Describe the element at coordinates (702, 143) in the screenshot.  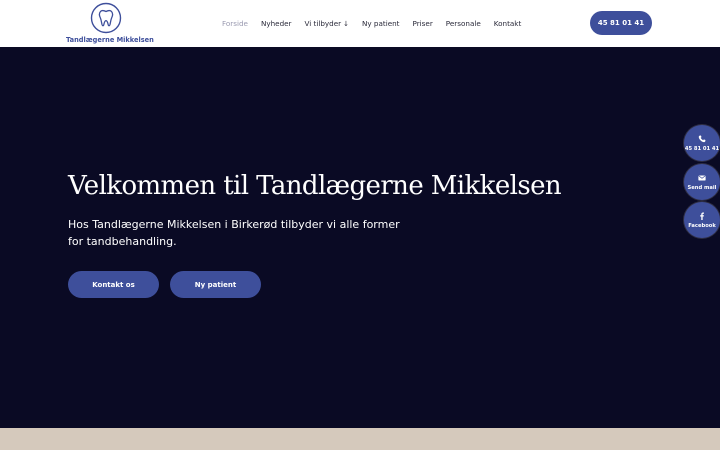
I see `floating-phone-button: 45 81 01 41` at that location.